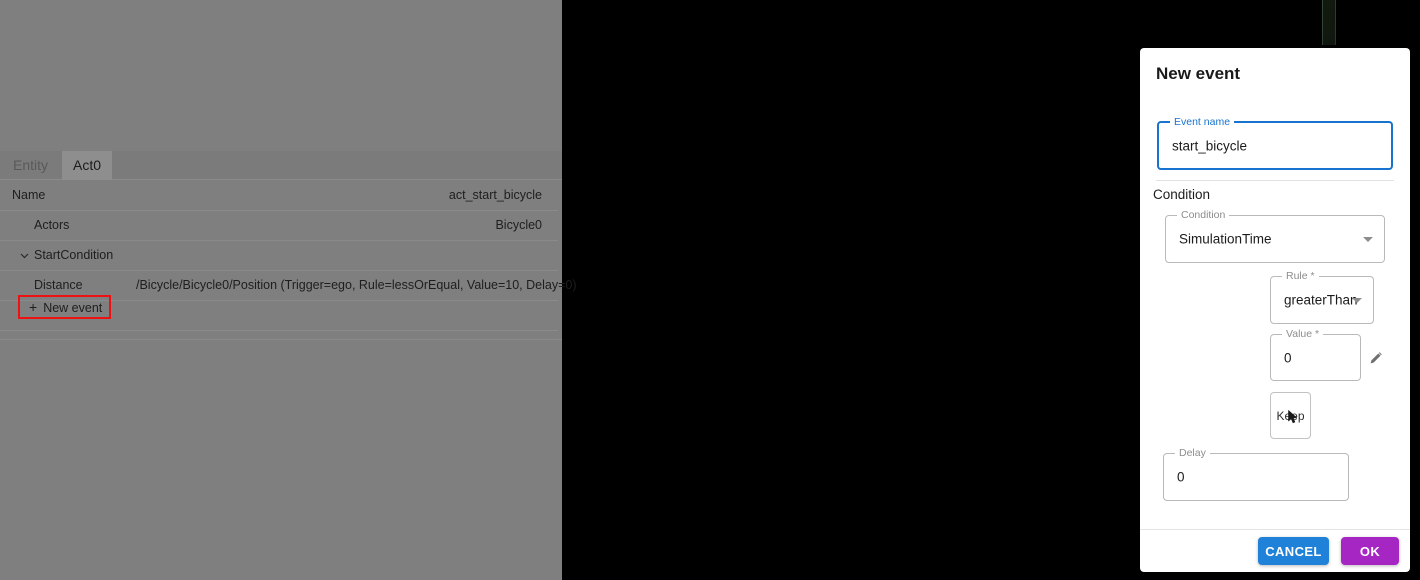 The image size is (1420, 580). What do you see at coordinates (1182, 194) in the screenshot?
I see `condition-section-heading: Condition` at bounding box center [1182, 194].